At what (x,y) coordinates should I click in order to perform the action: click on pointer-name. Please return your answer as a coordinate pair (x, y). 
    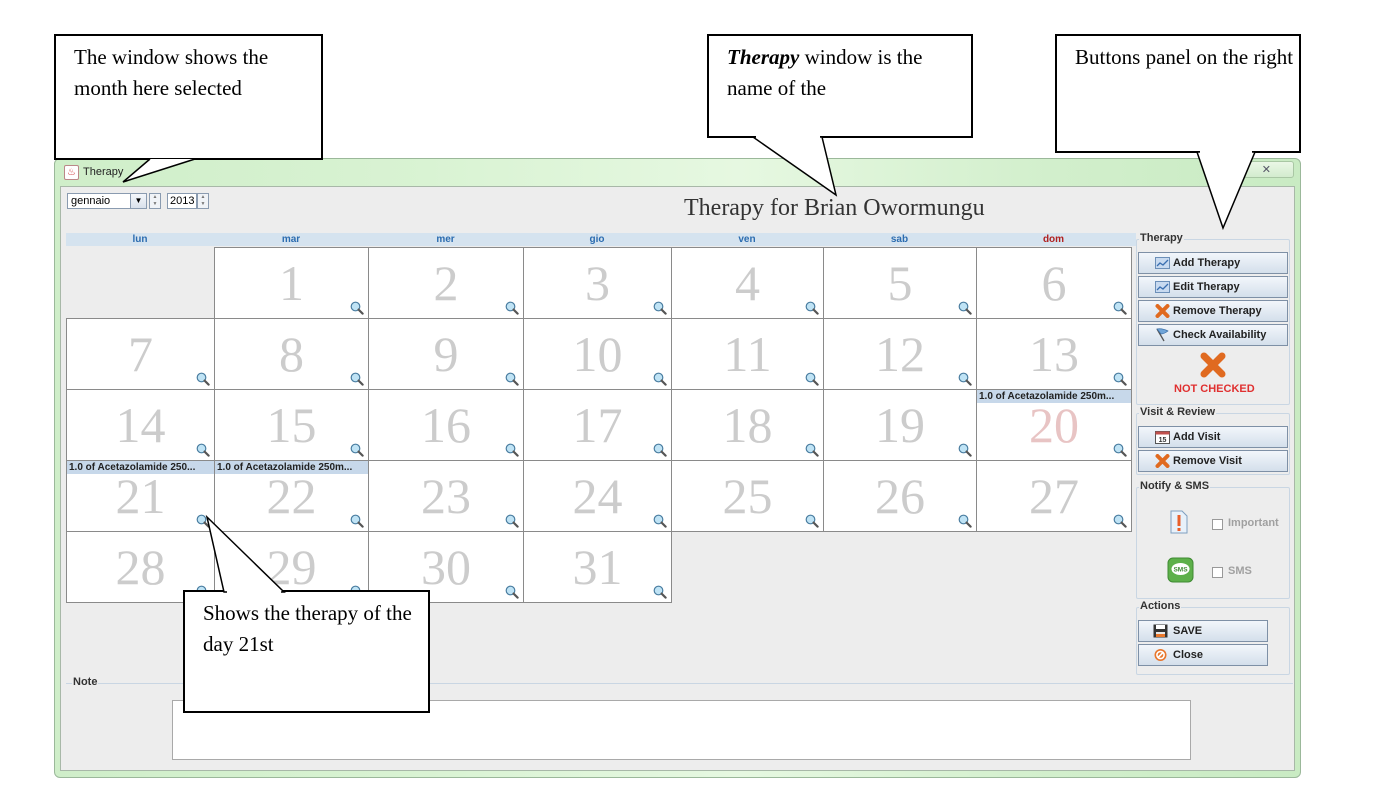
    Looking at the image, I should click on (794, 166).